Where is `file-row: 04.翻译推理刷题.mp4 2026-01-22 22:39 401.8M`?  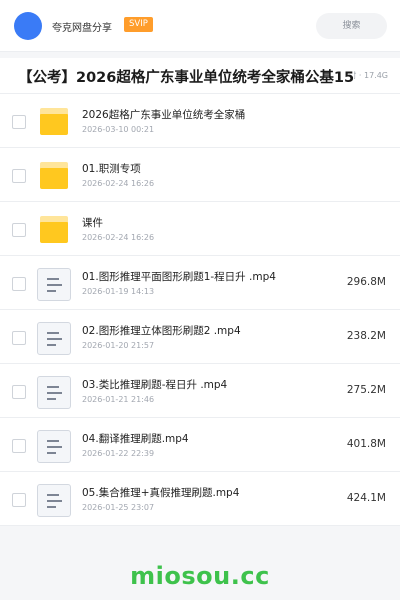
file-row: 04.翻译推理刷题.mp4 2026-01-22 22:39 401.8M is located at coordinates (200, 445).